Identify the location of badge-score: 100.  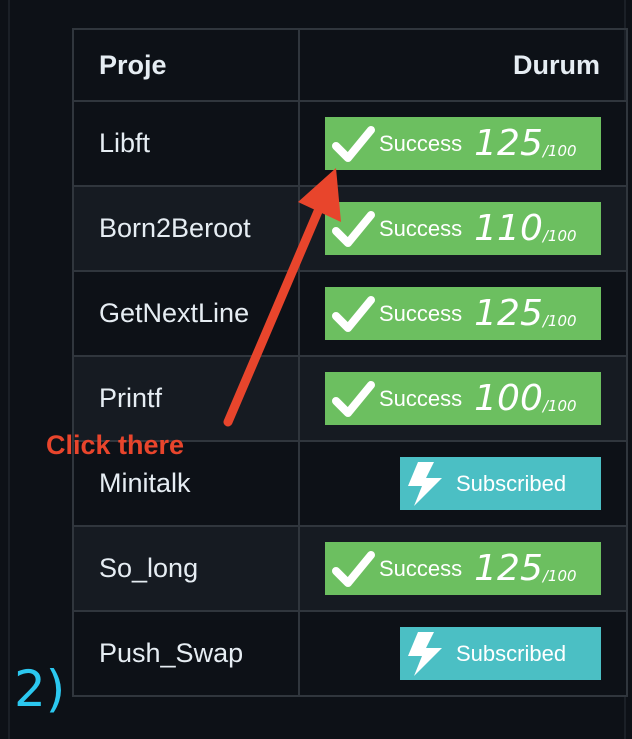
(508, 398).